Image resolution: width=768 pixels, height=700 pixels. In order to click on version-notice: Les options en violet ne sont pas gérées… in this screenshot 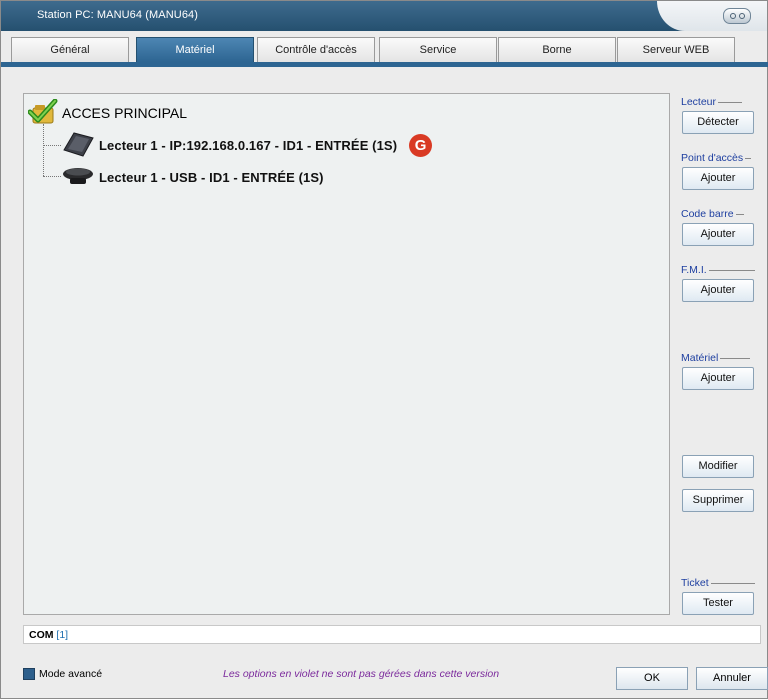, I will do `click(361, 674)`.